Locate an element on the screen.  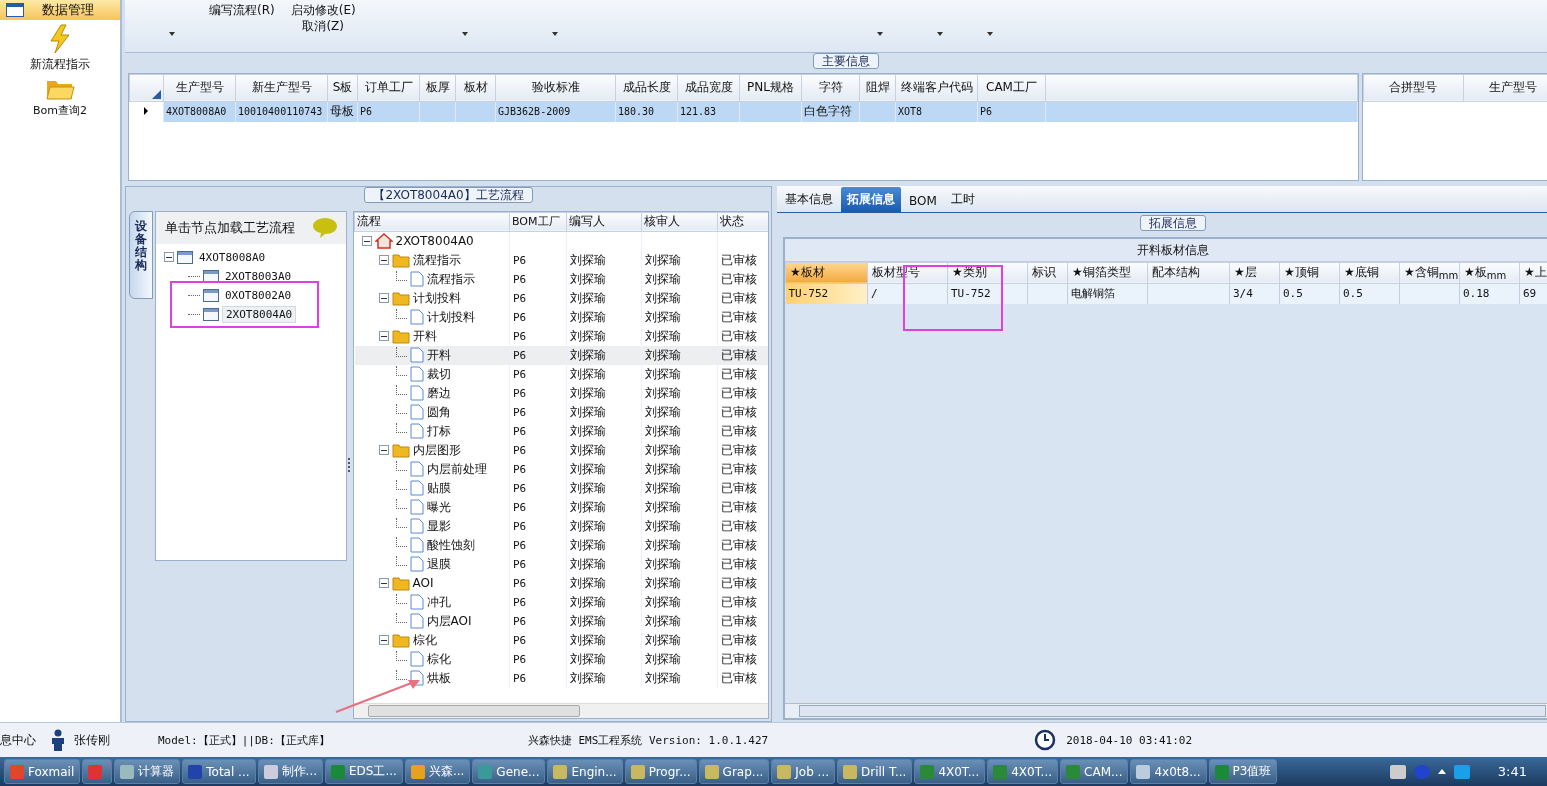
tab: 工时 is located at coordinates (962, 199).